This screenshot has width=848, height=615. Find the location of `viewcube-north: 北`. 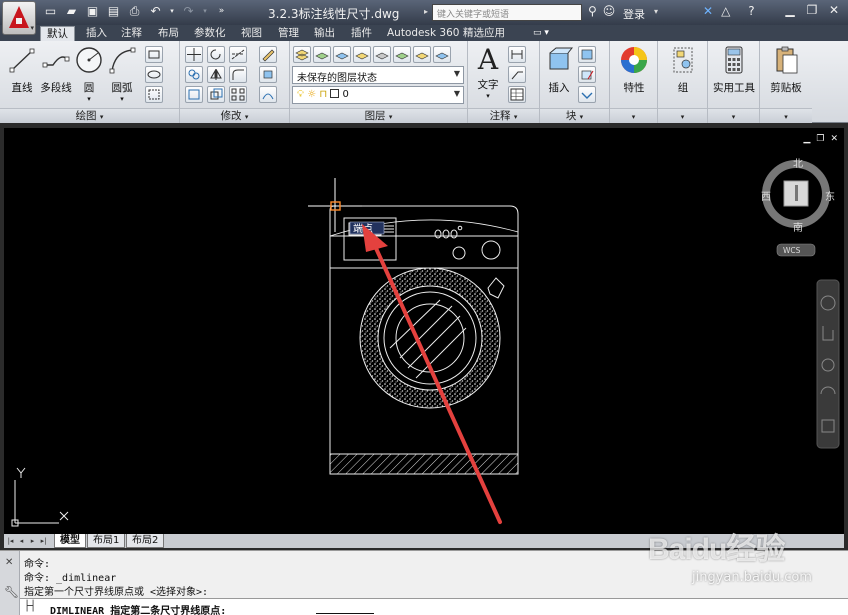

viewcube-north: 北 is located at coordinates (798, 164).